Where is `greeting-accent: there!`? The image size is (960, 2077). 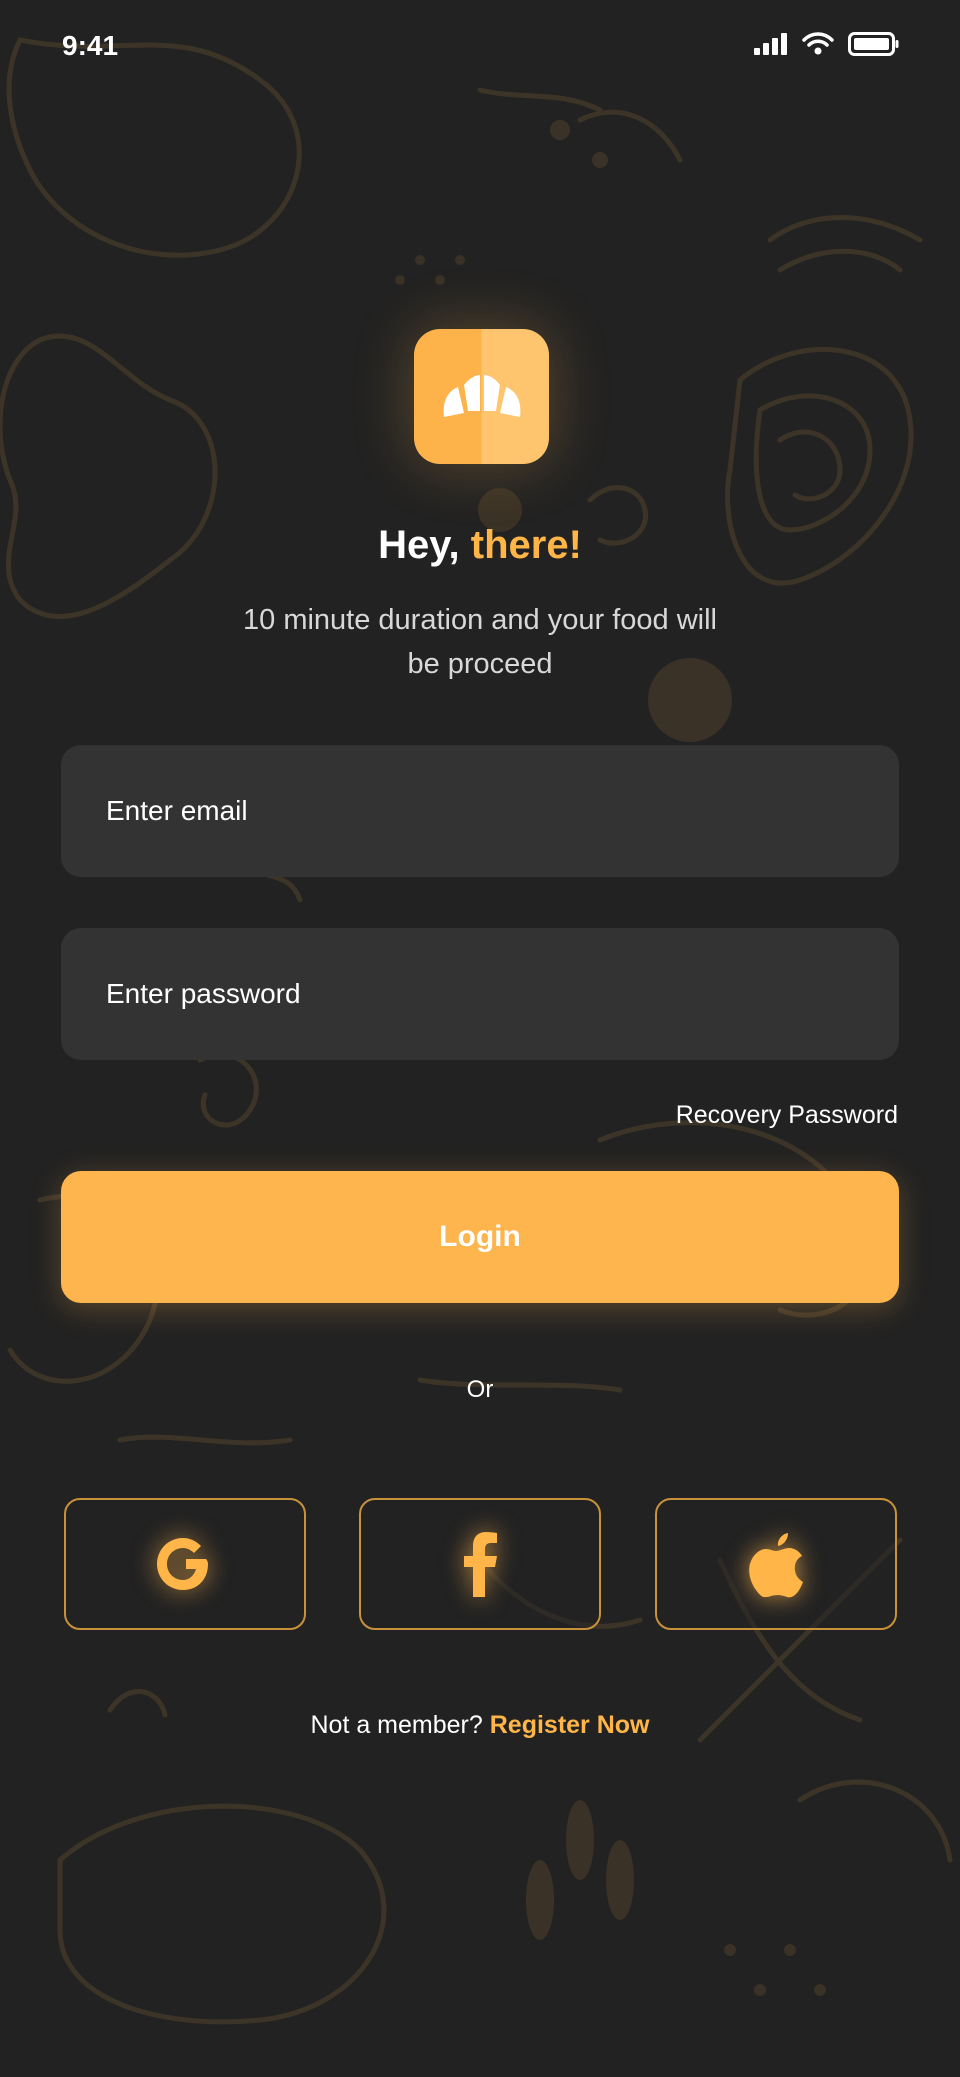 greeting-accent: there! is located at coordinates (526, 545).